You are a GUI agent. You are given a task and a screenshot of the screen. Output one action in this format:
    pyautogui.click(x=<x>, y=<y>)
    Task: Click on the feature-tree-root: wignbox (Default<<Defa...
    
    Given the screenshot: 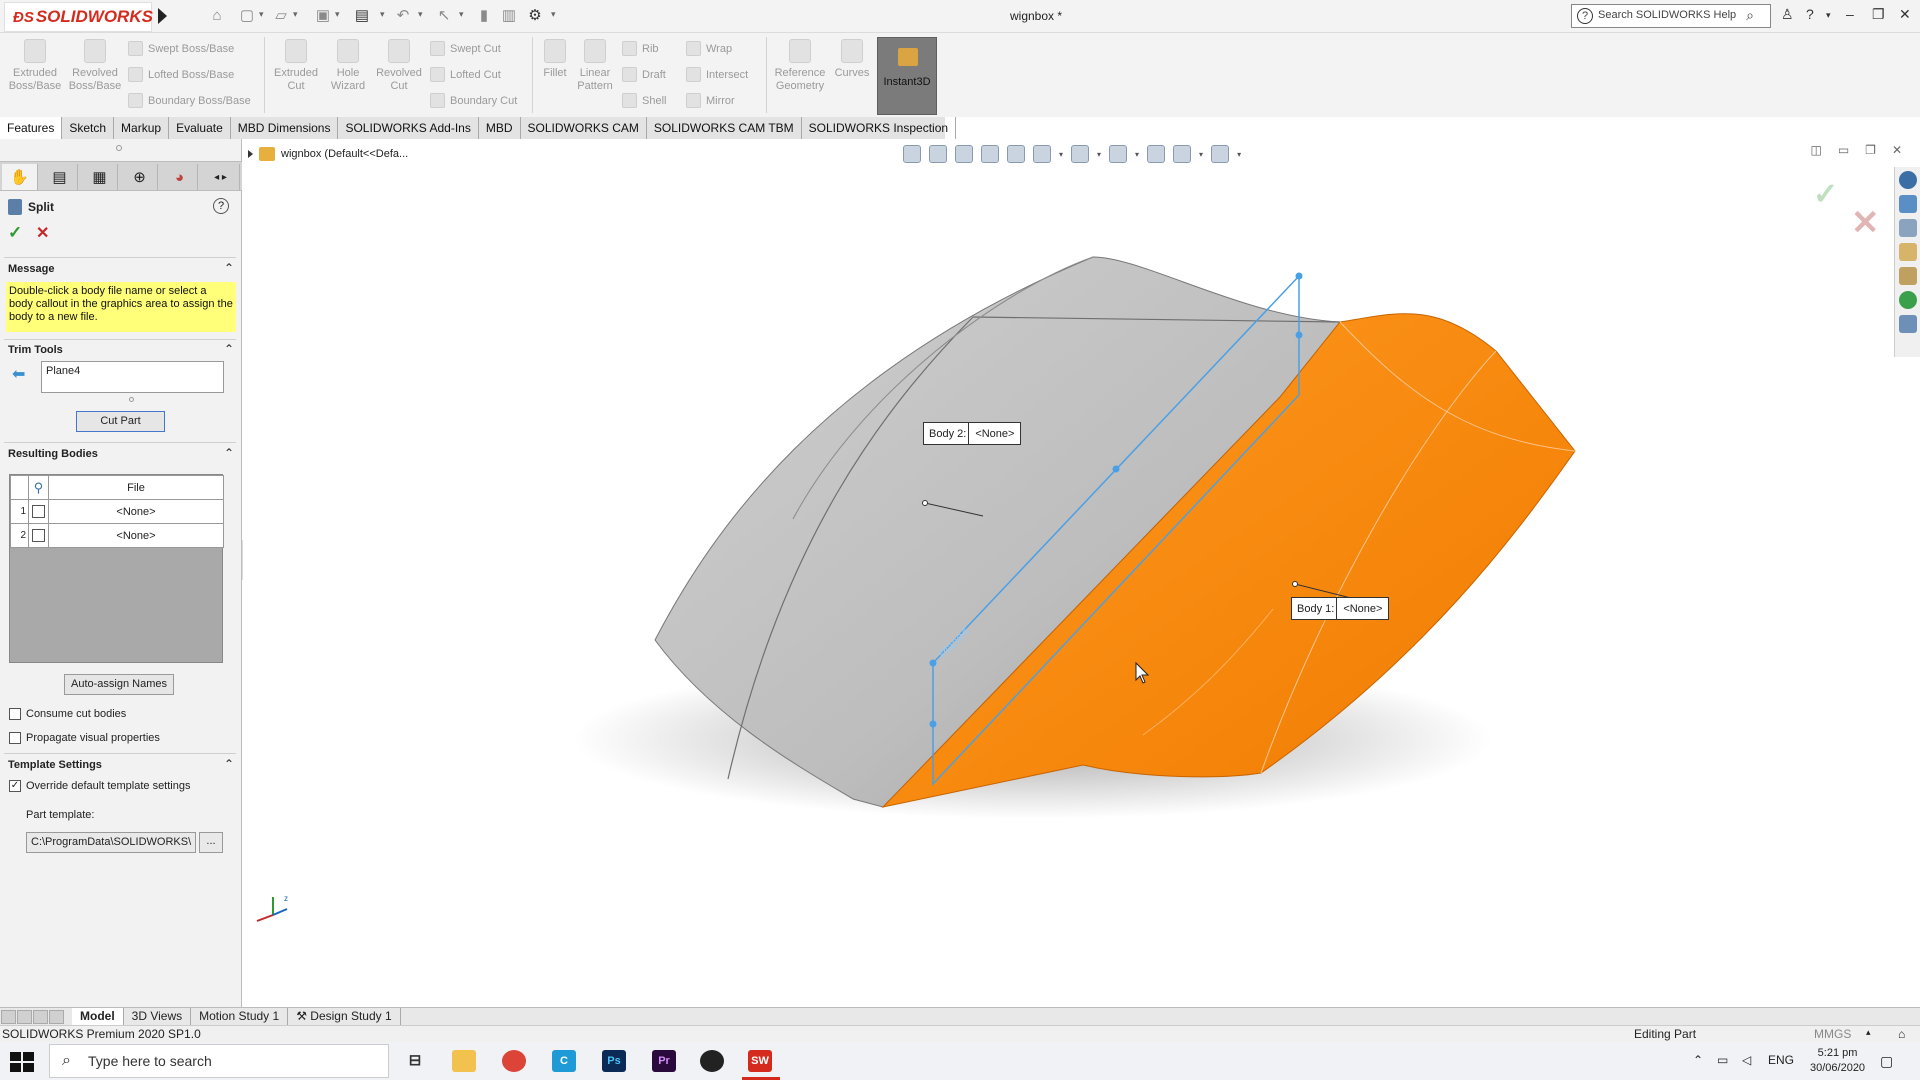 What is the action you would take?
    pyautogui.click(x=328, y=154)
    